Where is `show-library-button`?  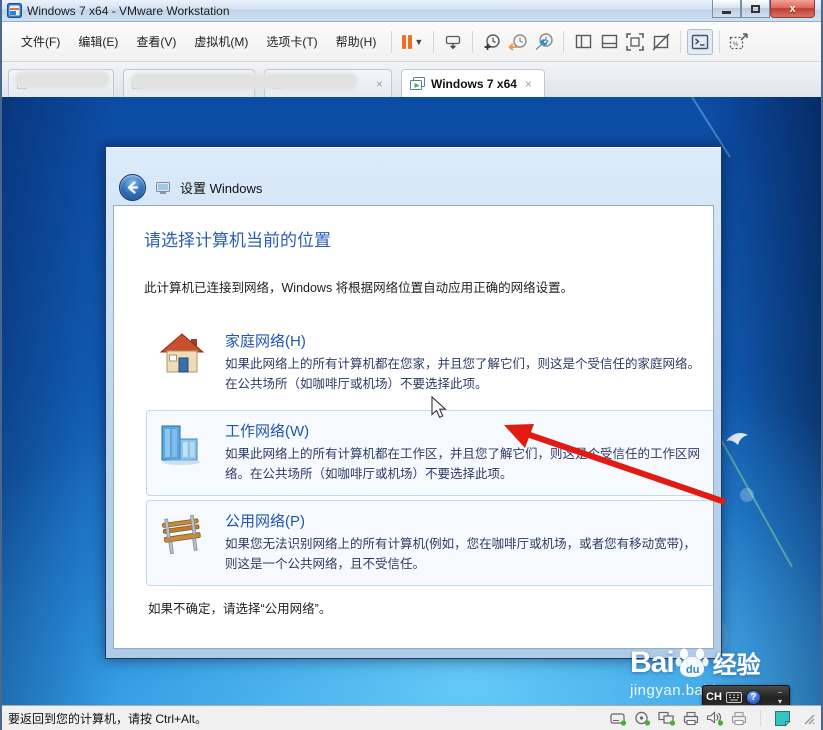 show-library-button is located at coordinates (583, 42).